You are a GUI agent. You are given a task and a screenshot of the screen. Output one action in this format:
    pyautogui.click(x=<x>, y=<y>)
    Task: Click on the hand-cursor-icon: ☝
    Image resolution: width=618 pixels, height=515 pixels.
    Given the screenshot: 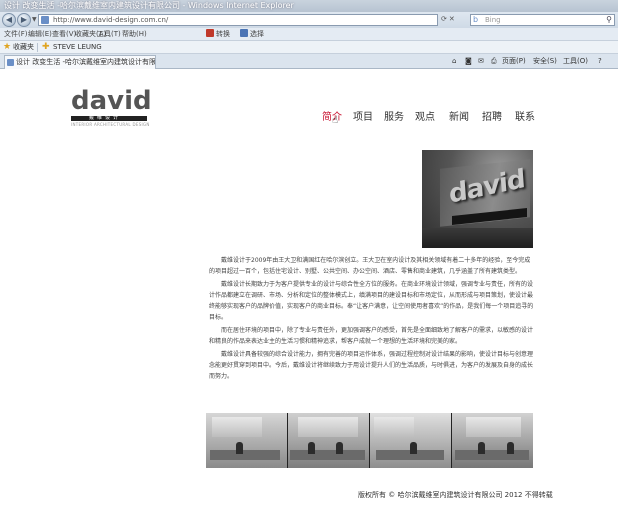 What is the action you would take?
    pyautogui.click(x=335, y=120)
    